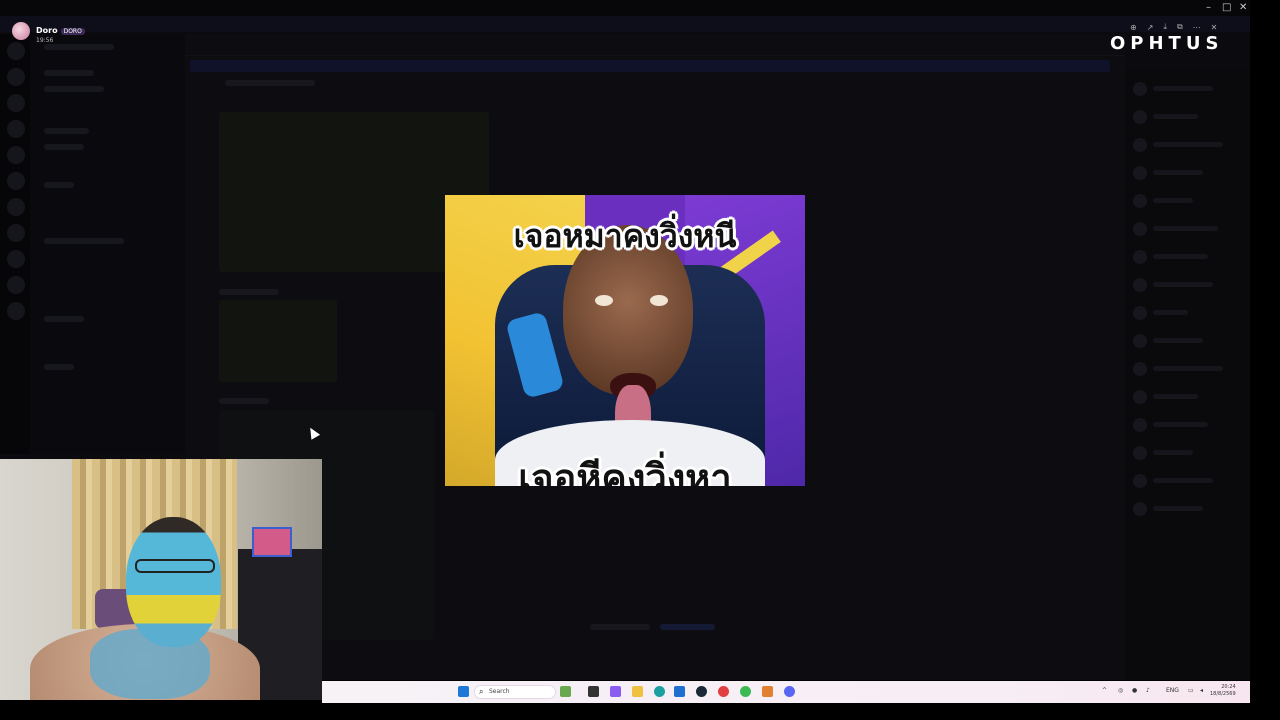  Describe the element at coordinates (21, 31) in the screenshot. I see `avatar` at that location.